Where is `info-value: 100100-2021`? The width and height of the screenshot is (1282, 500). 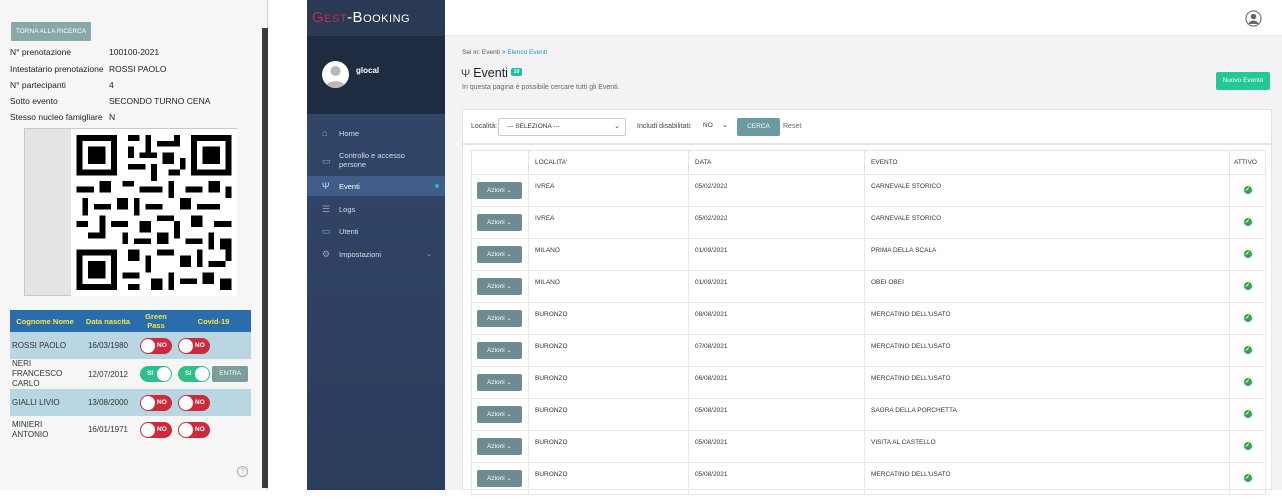 info-value: 100100-2021 is located at coordinates (134, 52).